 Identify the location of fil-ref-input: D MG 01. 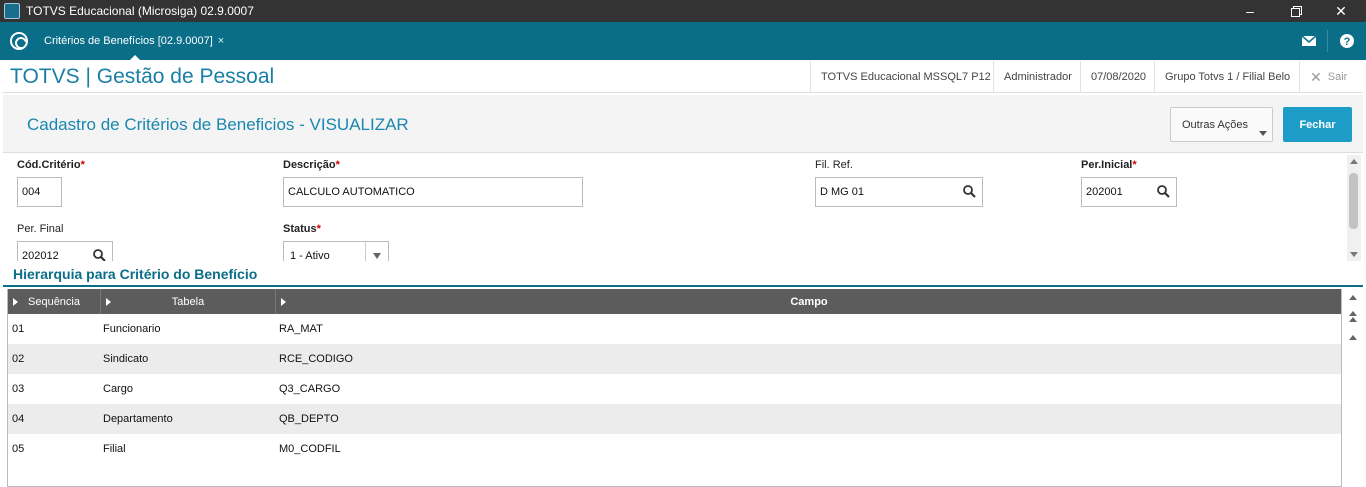
(899, 192).